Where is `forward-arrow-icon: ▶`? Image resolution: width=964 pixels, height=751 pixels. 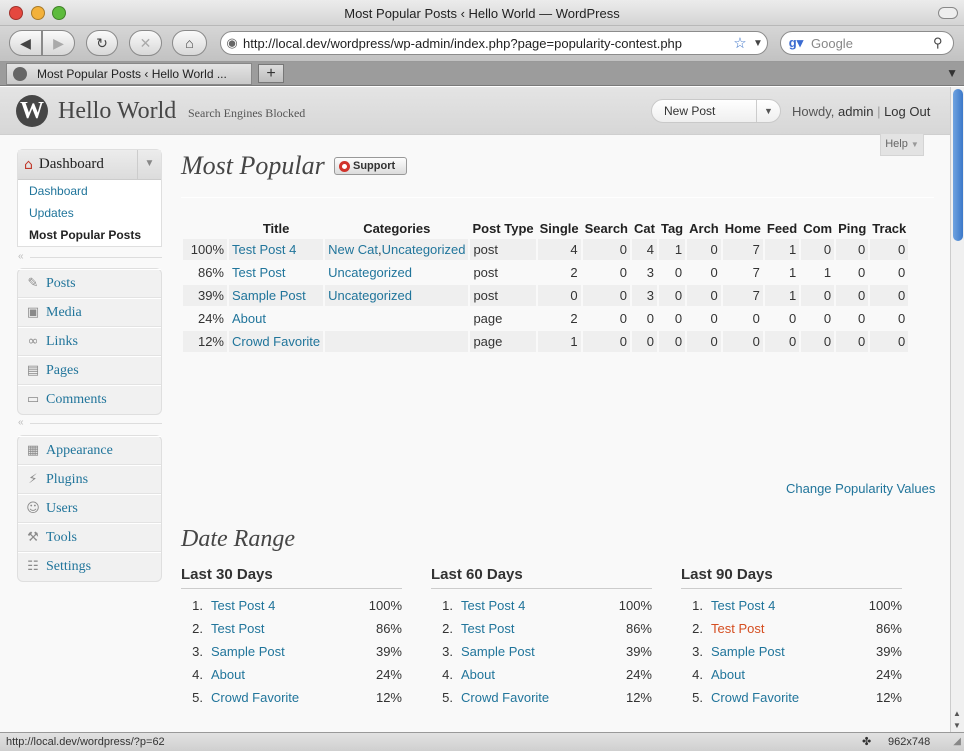
forward-arrow-icon: ▶ is located at coordinates (58, 42).